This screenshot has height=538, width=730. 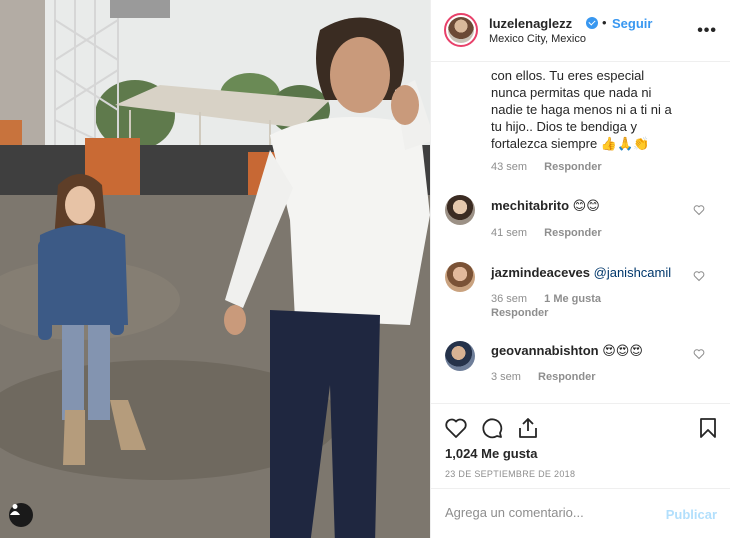 I want to click on add-comment-bar: Publicar, so click(x=580, y=513).